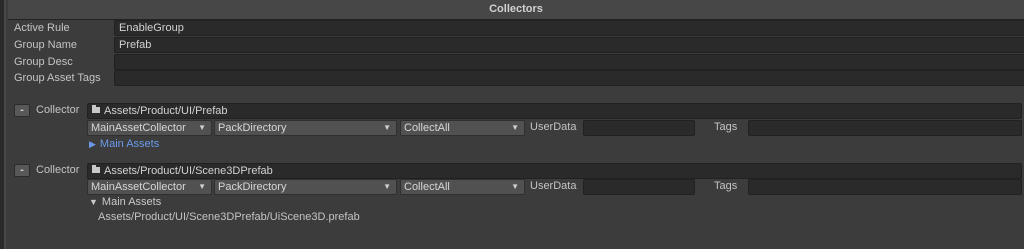 The image size is (1024, 249). What do you see at coordinates (569, 62) in the screenshot?
I see `group-desc-field` at bounding box center [569, 62].